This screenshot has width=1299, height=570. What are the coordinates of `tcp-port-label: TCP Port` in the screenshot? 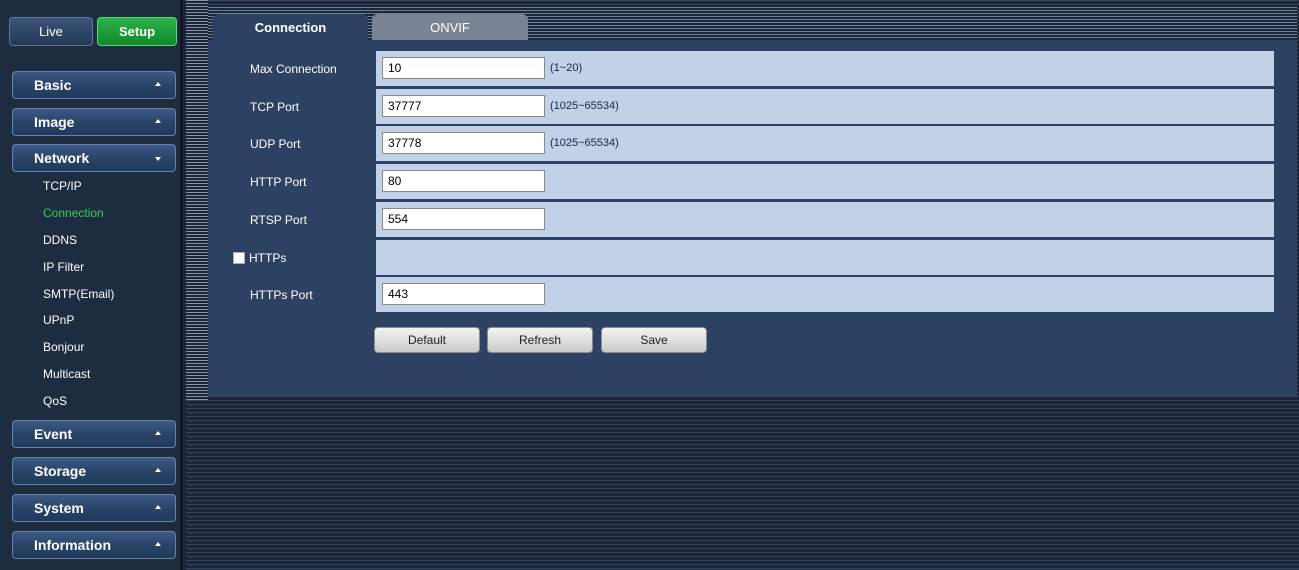 It's located at (303, 106).